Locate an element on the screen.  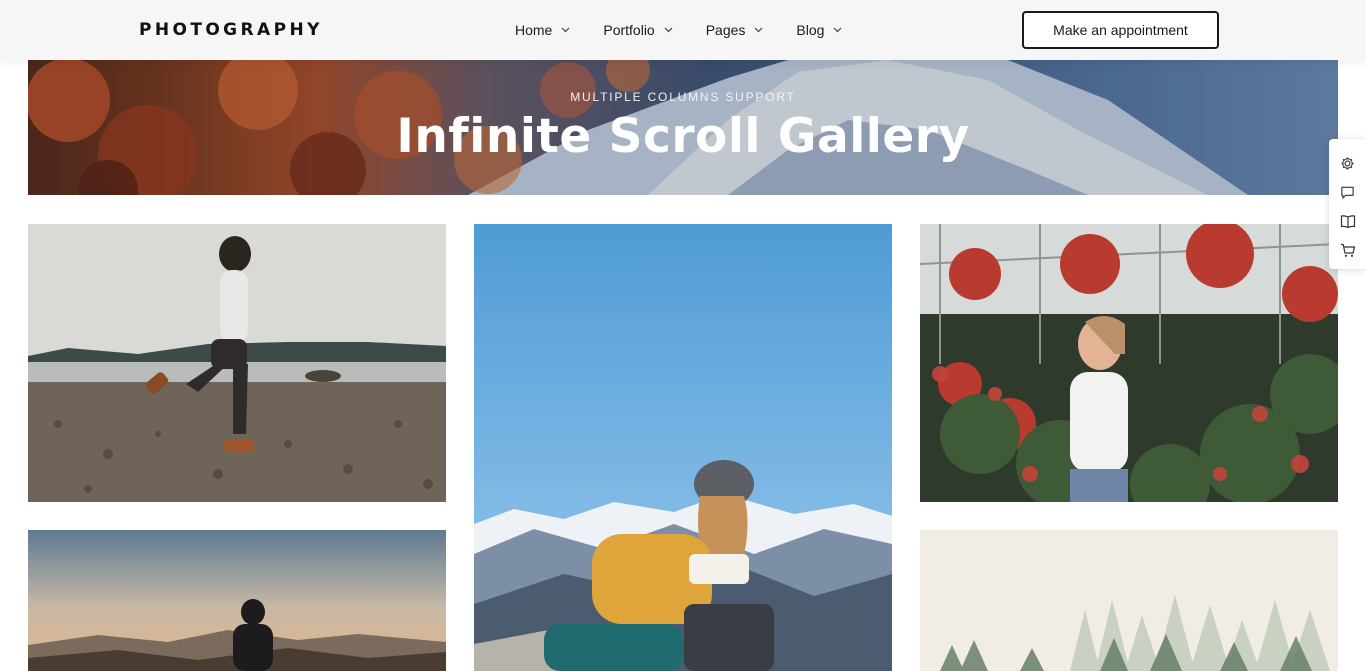
nav-item-label: Portfolio is located at coordinates (629, 30).